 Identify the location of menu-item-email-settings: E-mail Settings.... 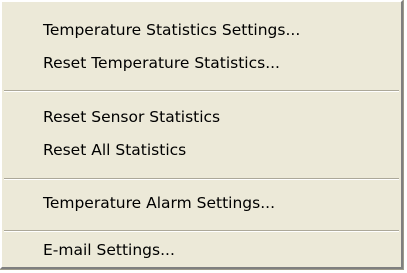
(201, 250).